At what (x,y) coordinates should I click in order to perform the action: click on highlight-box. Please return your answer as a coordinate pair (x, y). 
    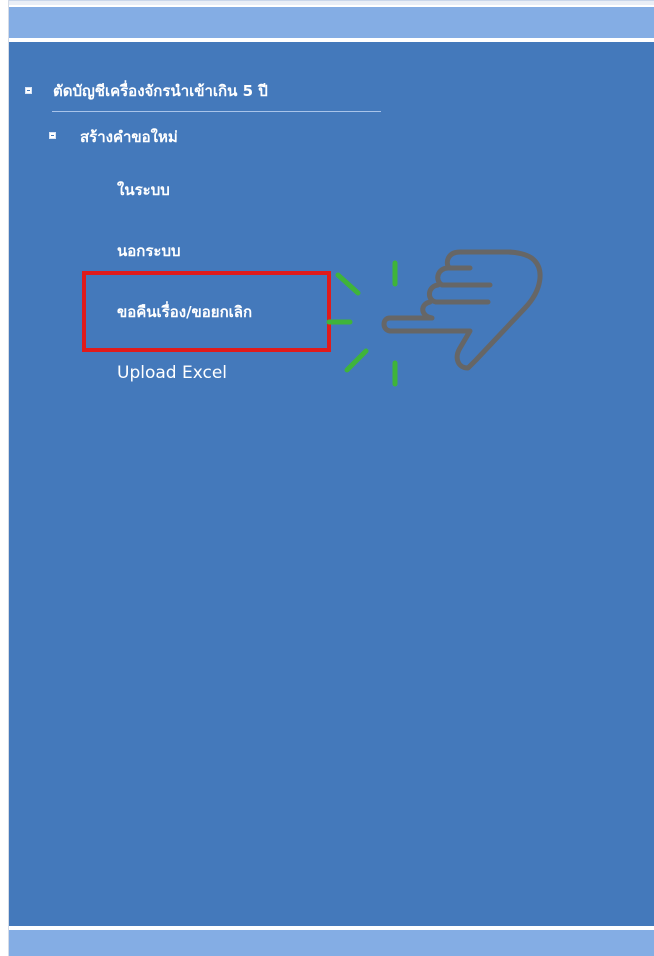
    Looking at the image, I should click on (206, 311).